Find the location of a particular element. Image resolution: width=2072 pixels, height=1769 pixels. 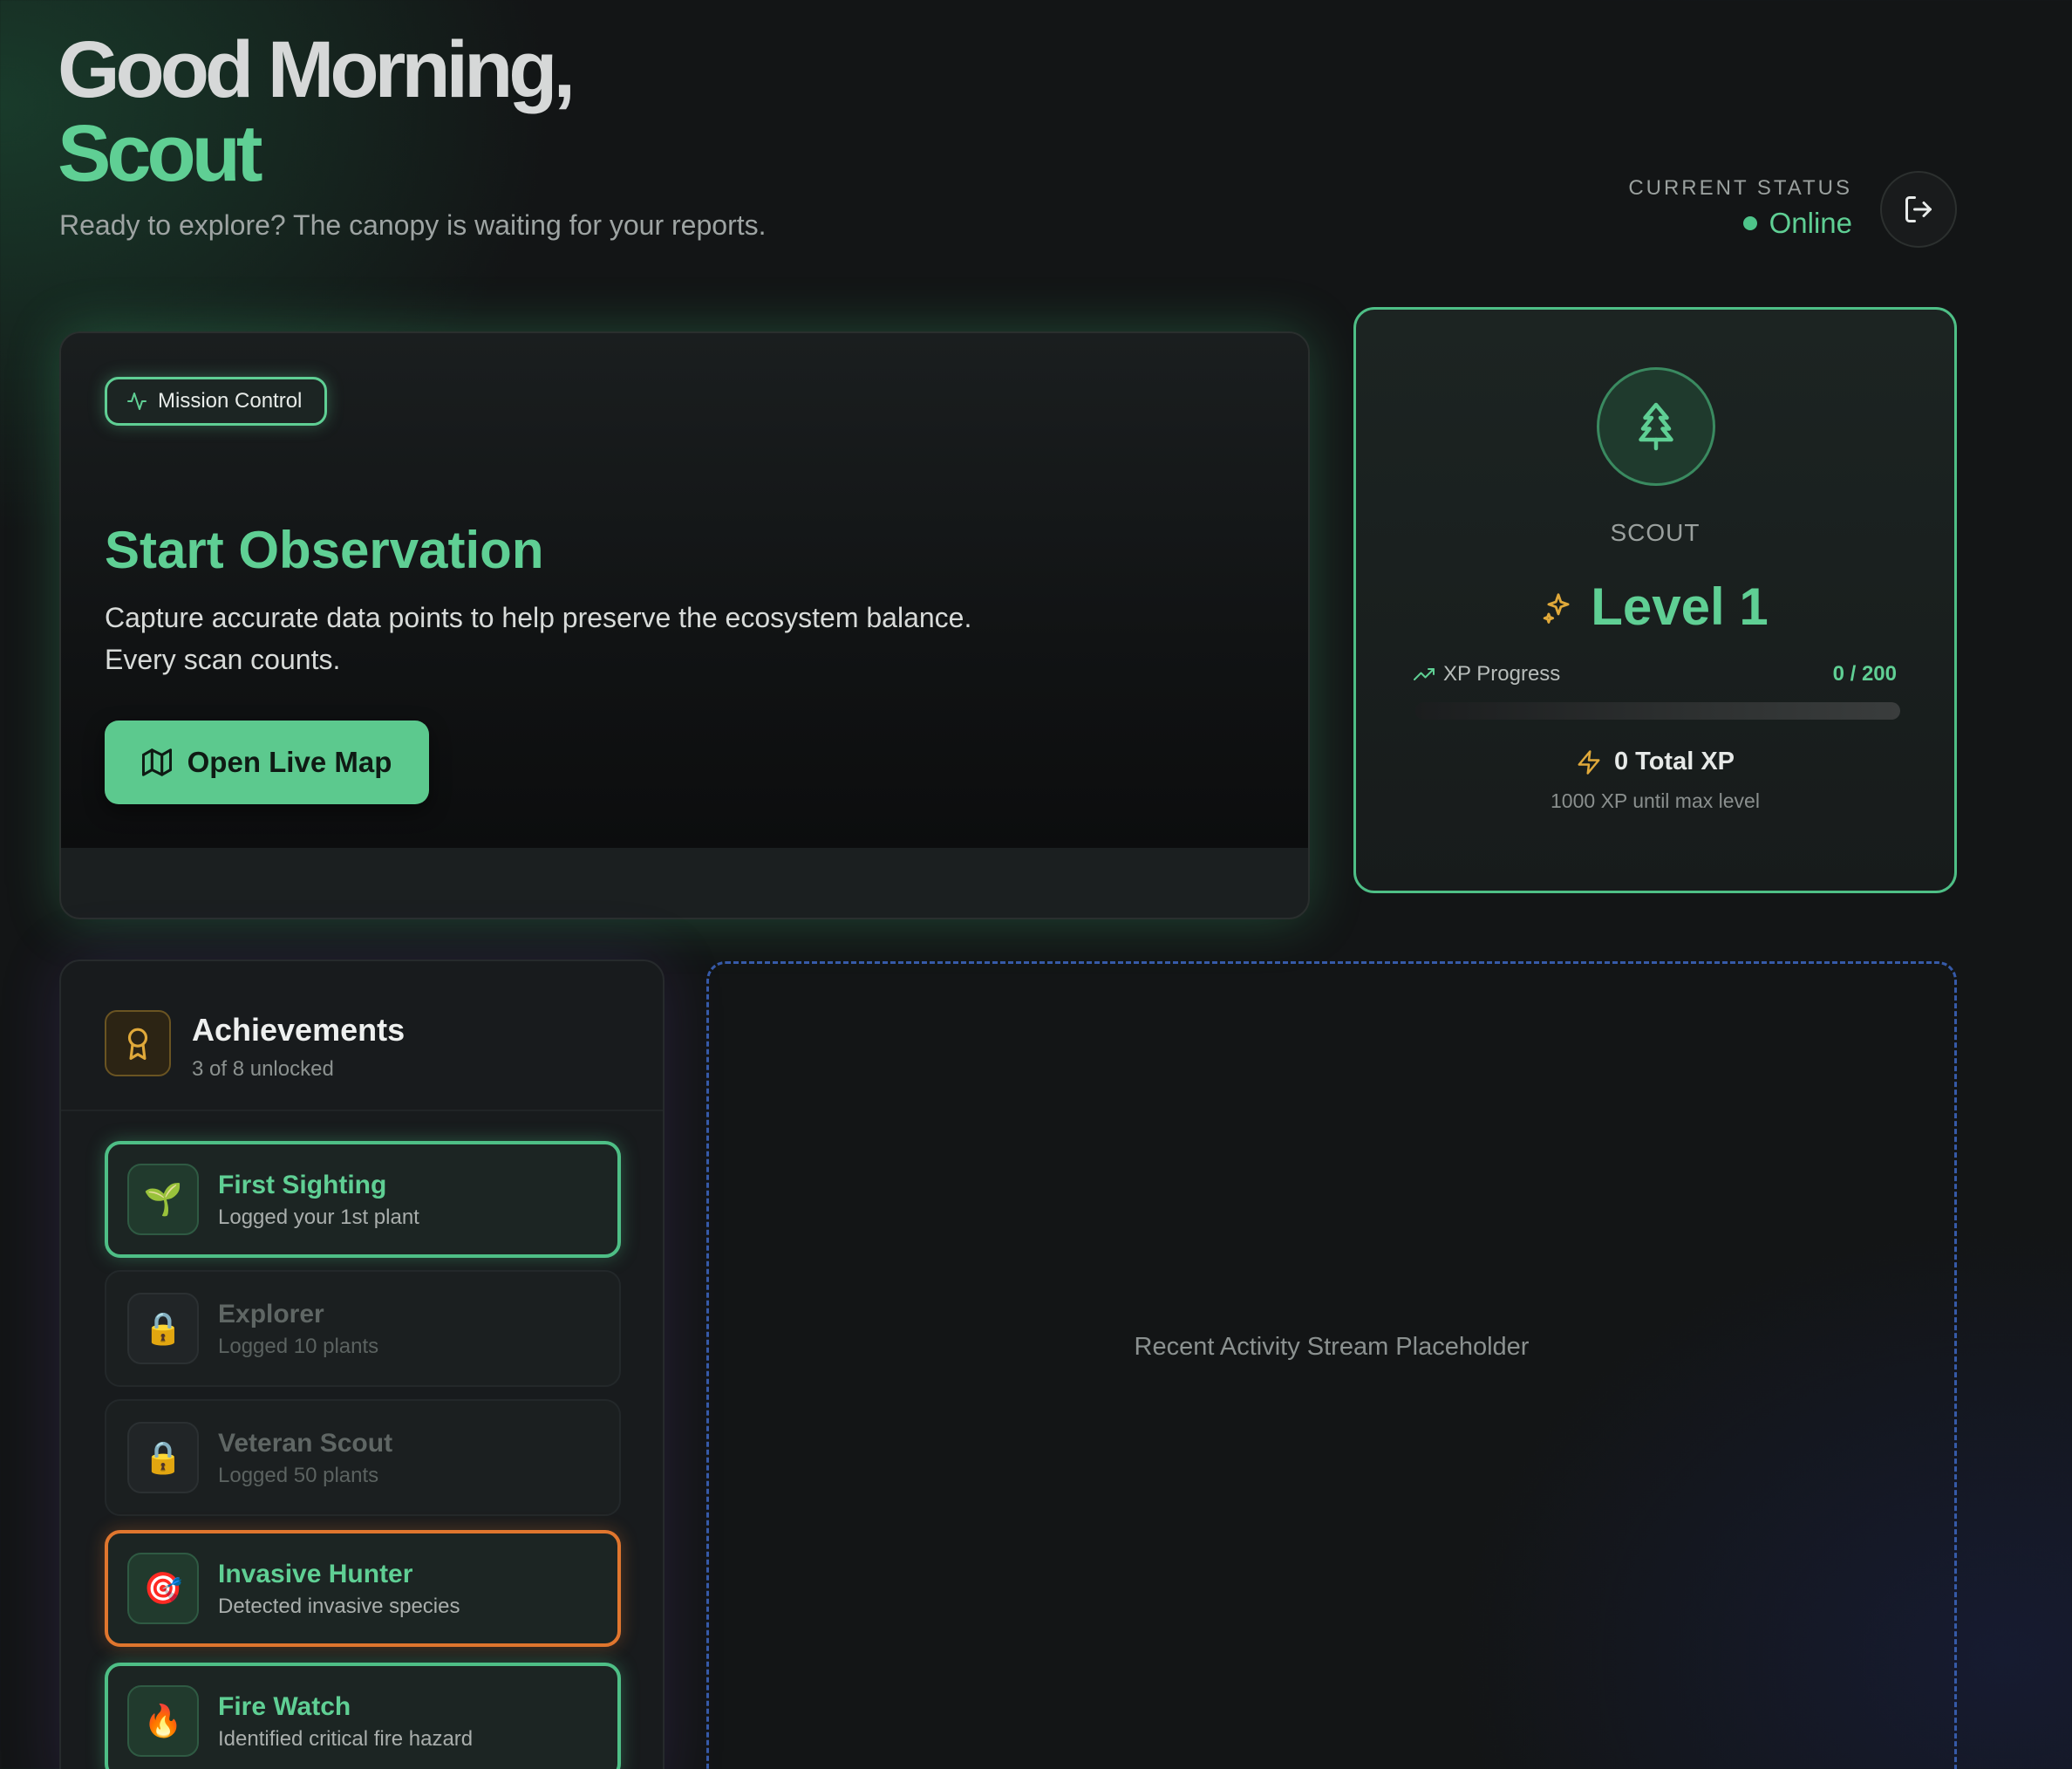

activity-icon is located at coordinates (137, 401).